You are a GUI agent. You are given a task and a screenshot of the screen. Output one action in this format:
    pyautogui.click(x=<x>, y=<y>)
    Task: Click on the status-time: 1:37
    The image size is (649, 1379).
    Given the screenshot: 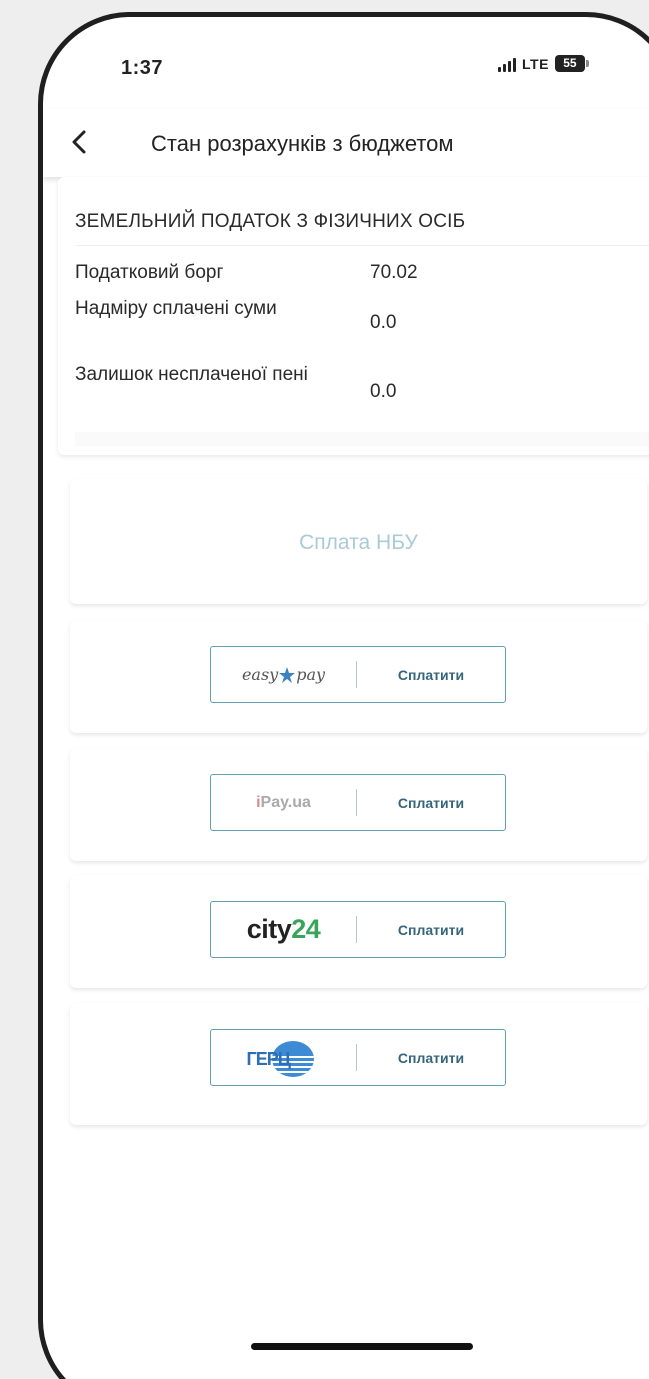 What is the action you would take?
    pyautogui.click(x=142, y=68)
    